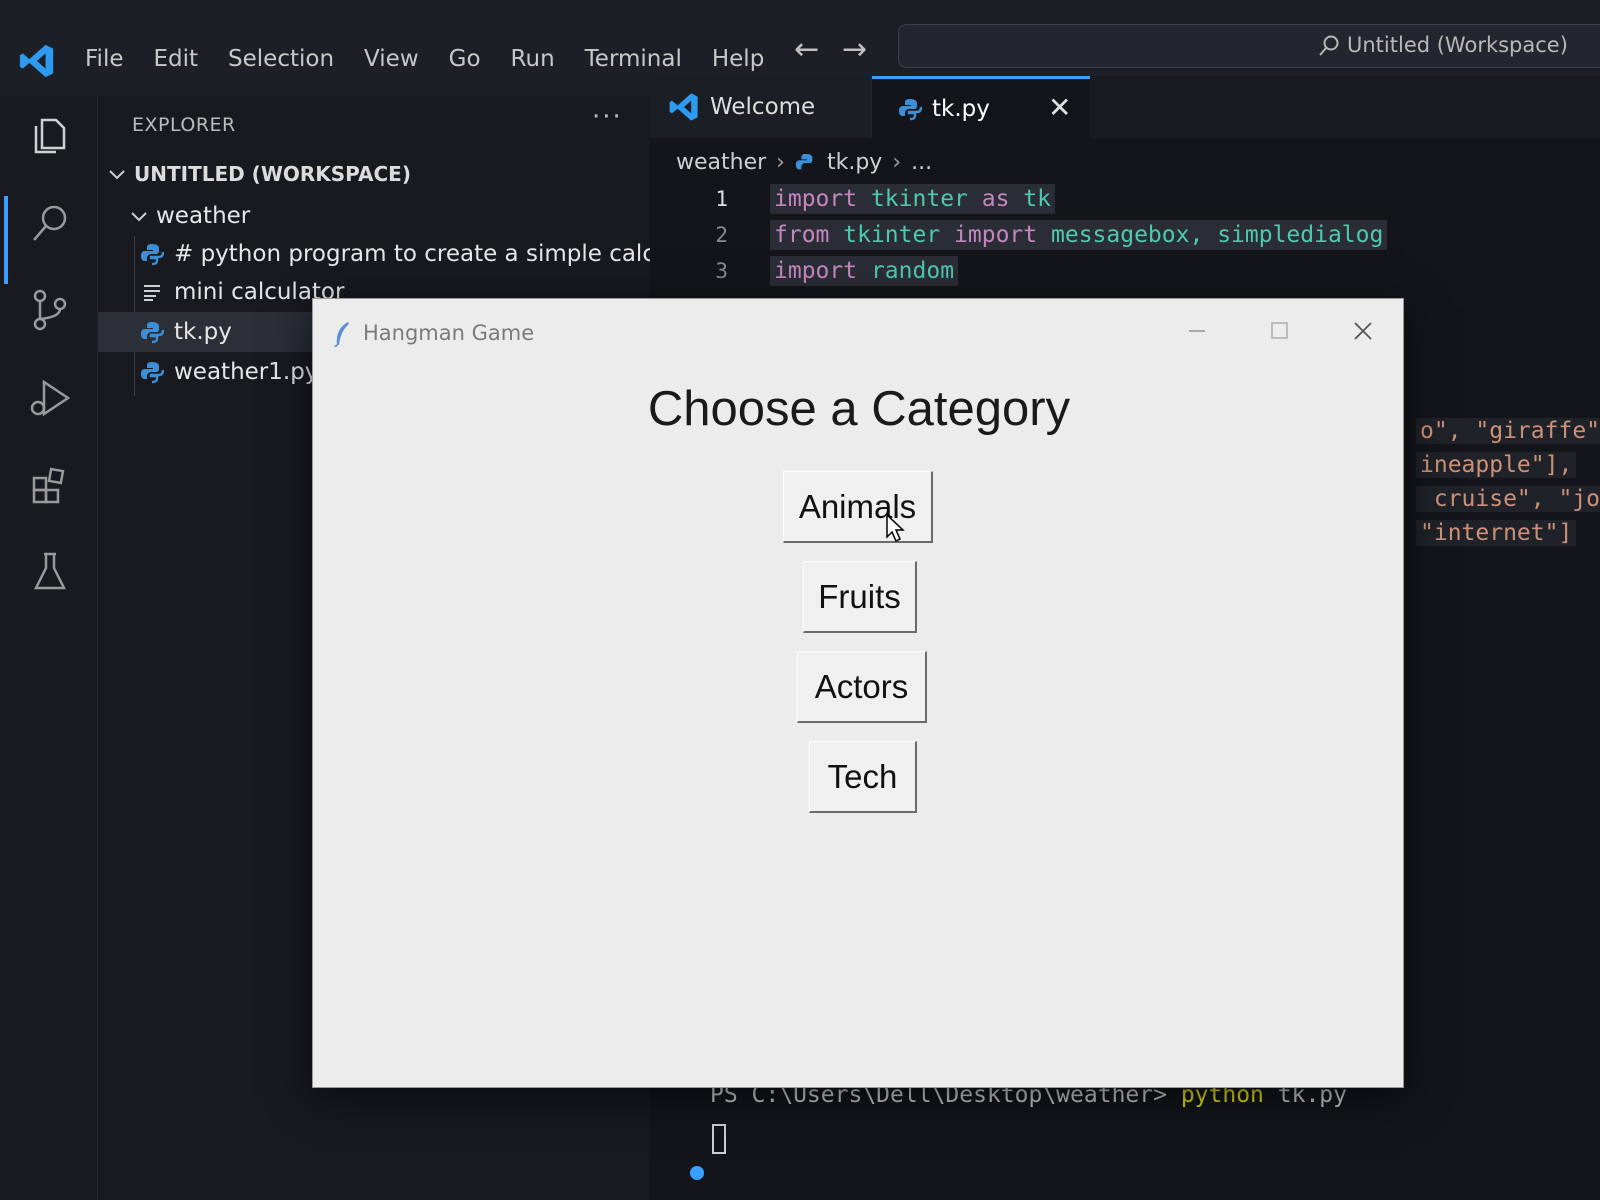 The image size is (1600, 1200). What do you see at coordinates (1508, 431) in the screenshot?
I see `code-fragment: o", "giraffe"]` at bounding box center [1508, 431].